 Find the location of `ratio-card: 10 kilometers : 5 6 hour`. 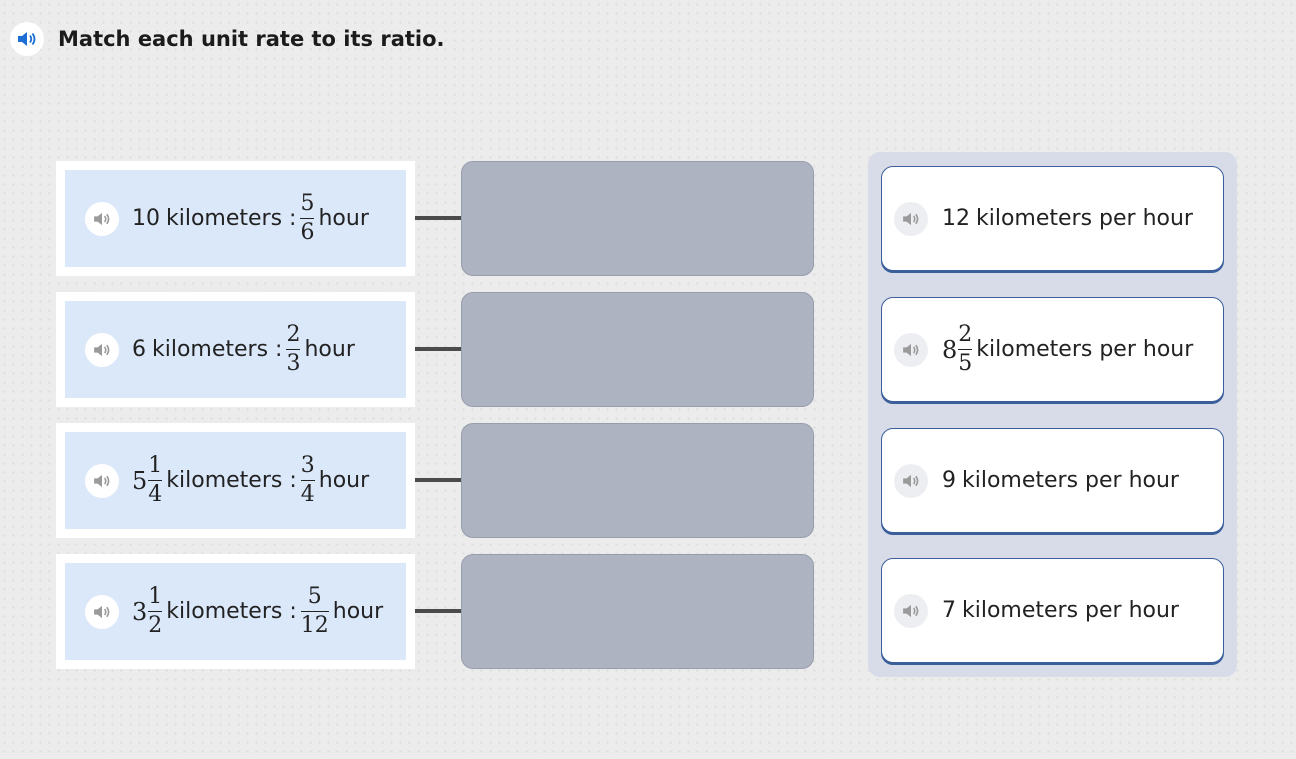

ratio-card: 10 kilometers : 5 6 hour is located at coordinates (235, 218).